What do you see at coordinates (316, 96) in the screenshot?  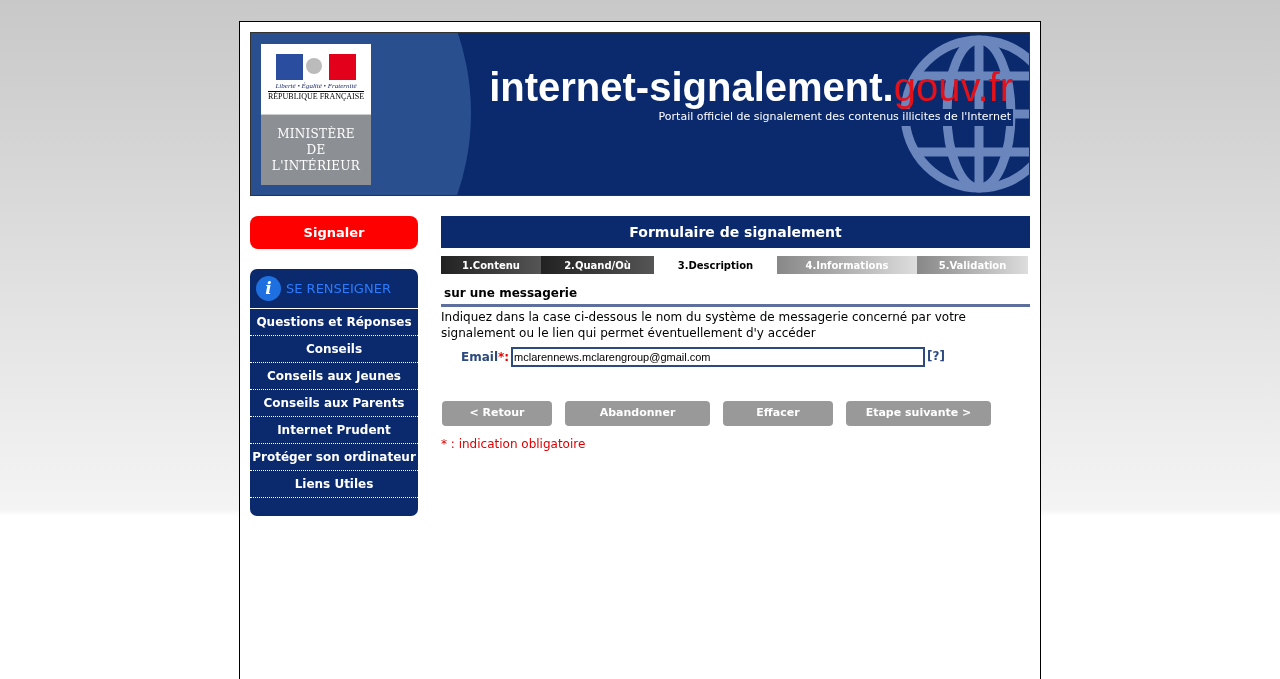 I see `republic-text: RÉPUBLIQUE FRANÇAISE` at bounding box center [316, 96].